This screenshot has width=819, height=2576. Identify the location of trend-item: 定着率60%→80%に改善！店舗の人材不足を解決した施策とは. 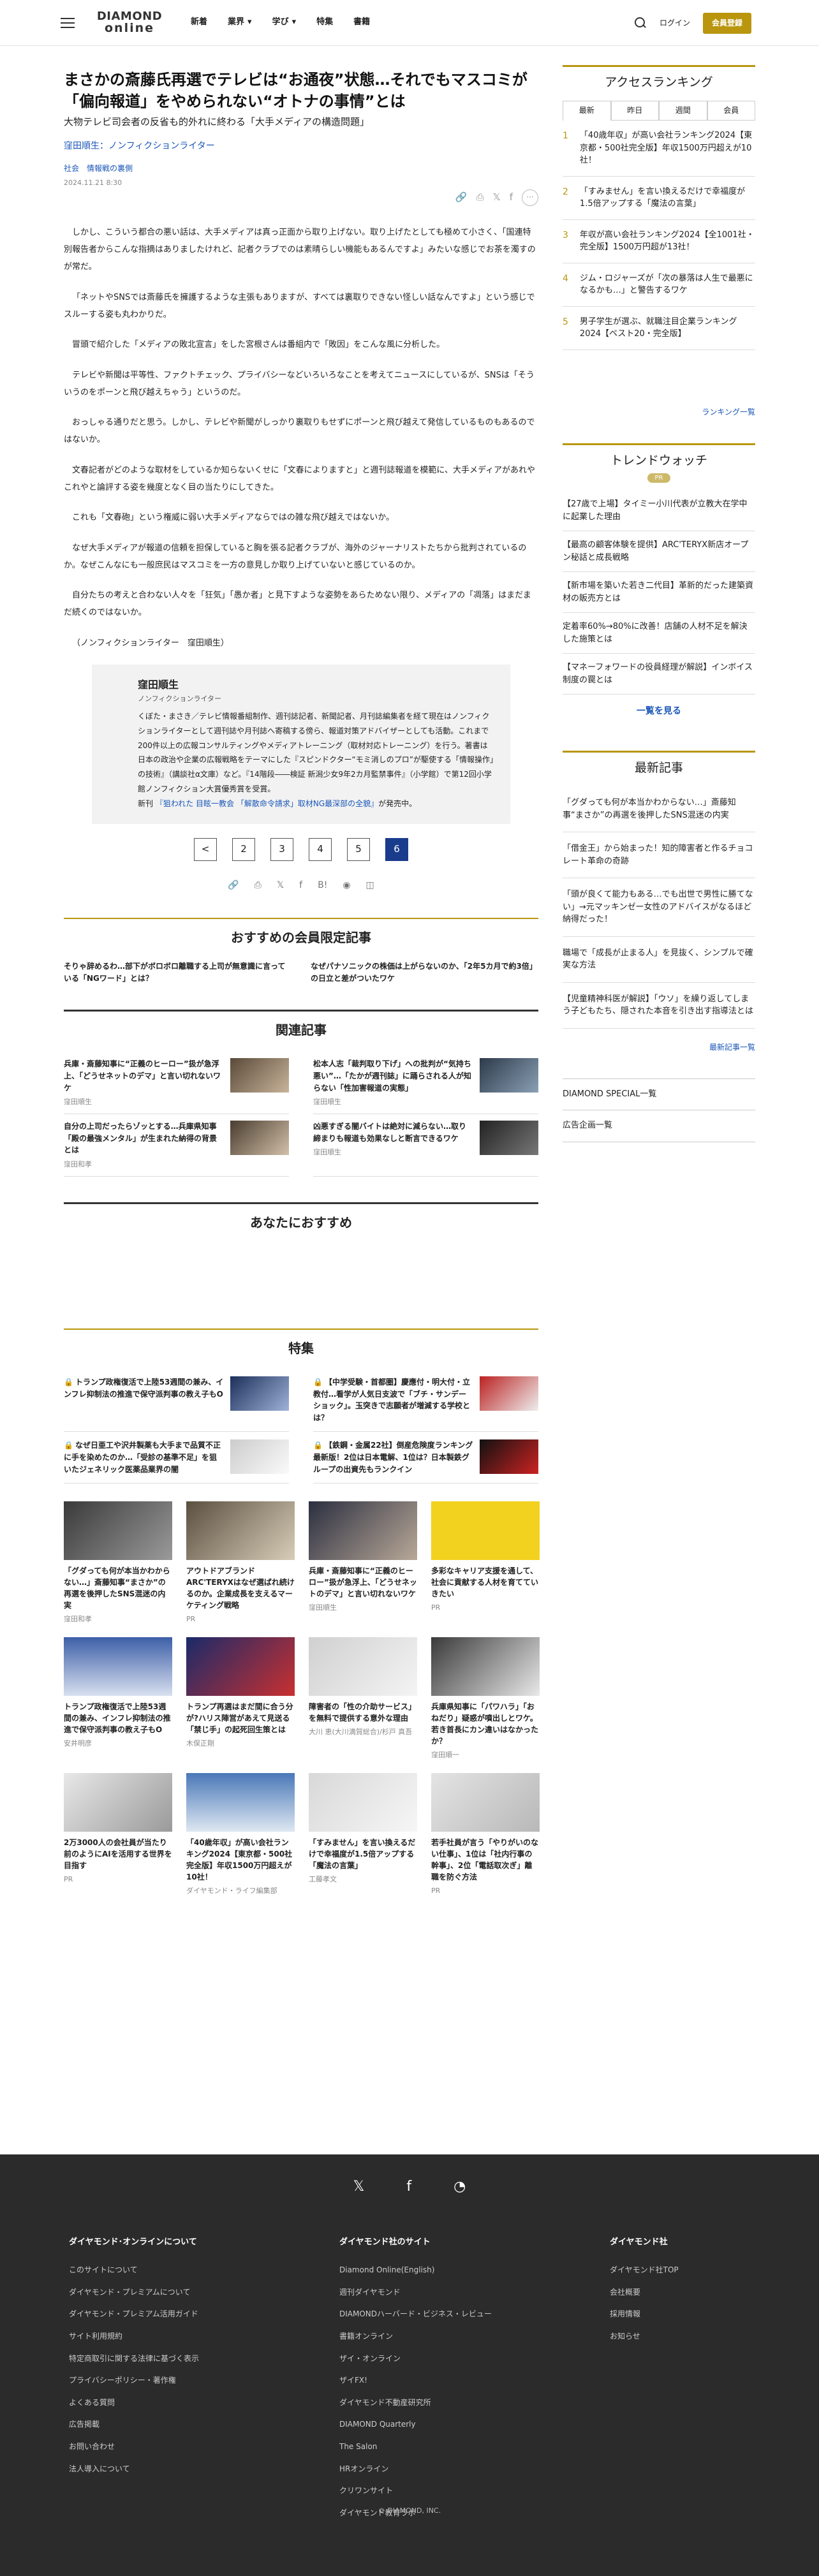
(659, 633).